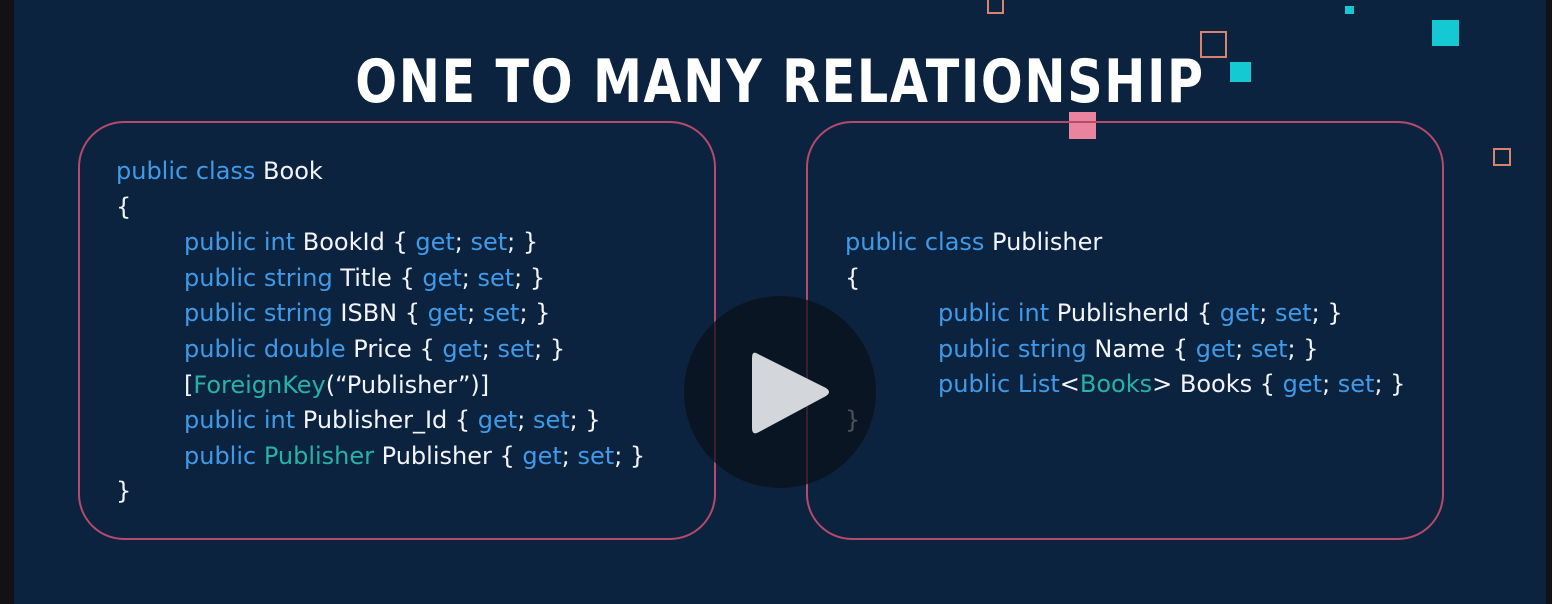 This screenshot has height=604, width=1552. I want to click on code-token: > Books {, so click(1217, 384).